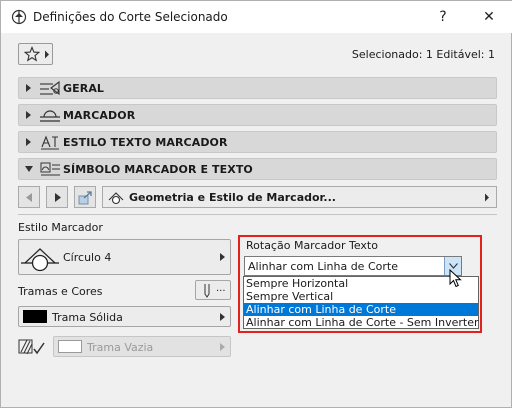 The width and height of the screenshot is (512, 408). I want to click on section-label: ESTILO TEXTO MARCADOR, so click(145, 142).